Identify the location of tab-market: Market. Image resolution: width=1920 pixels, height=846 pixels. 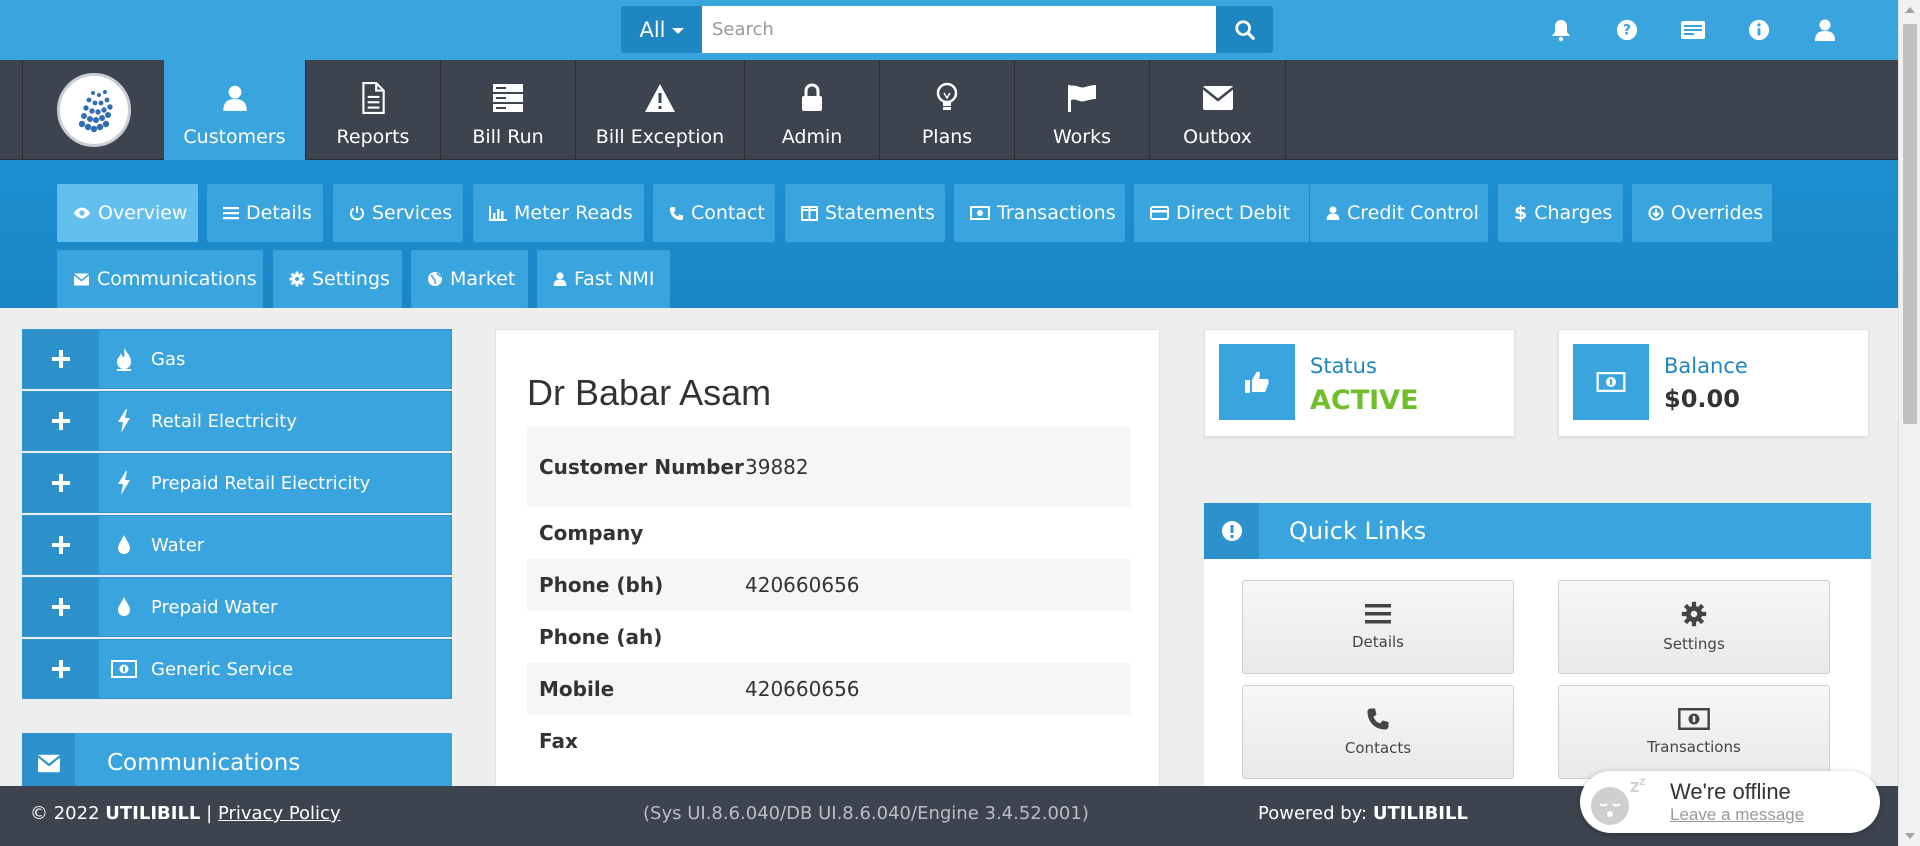
(469, 279).